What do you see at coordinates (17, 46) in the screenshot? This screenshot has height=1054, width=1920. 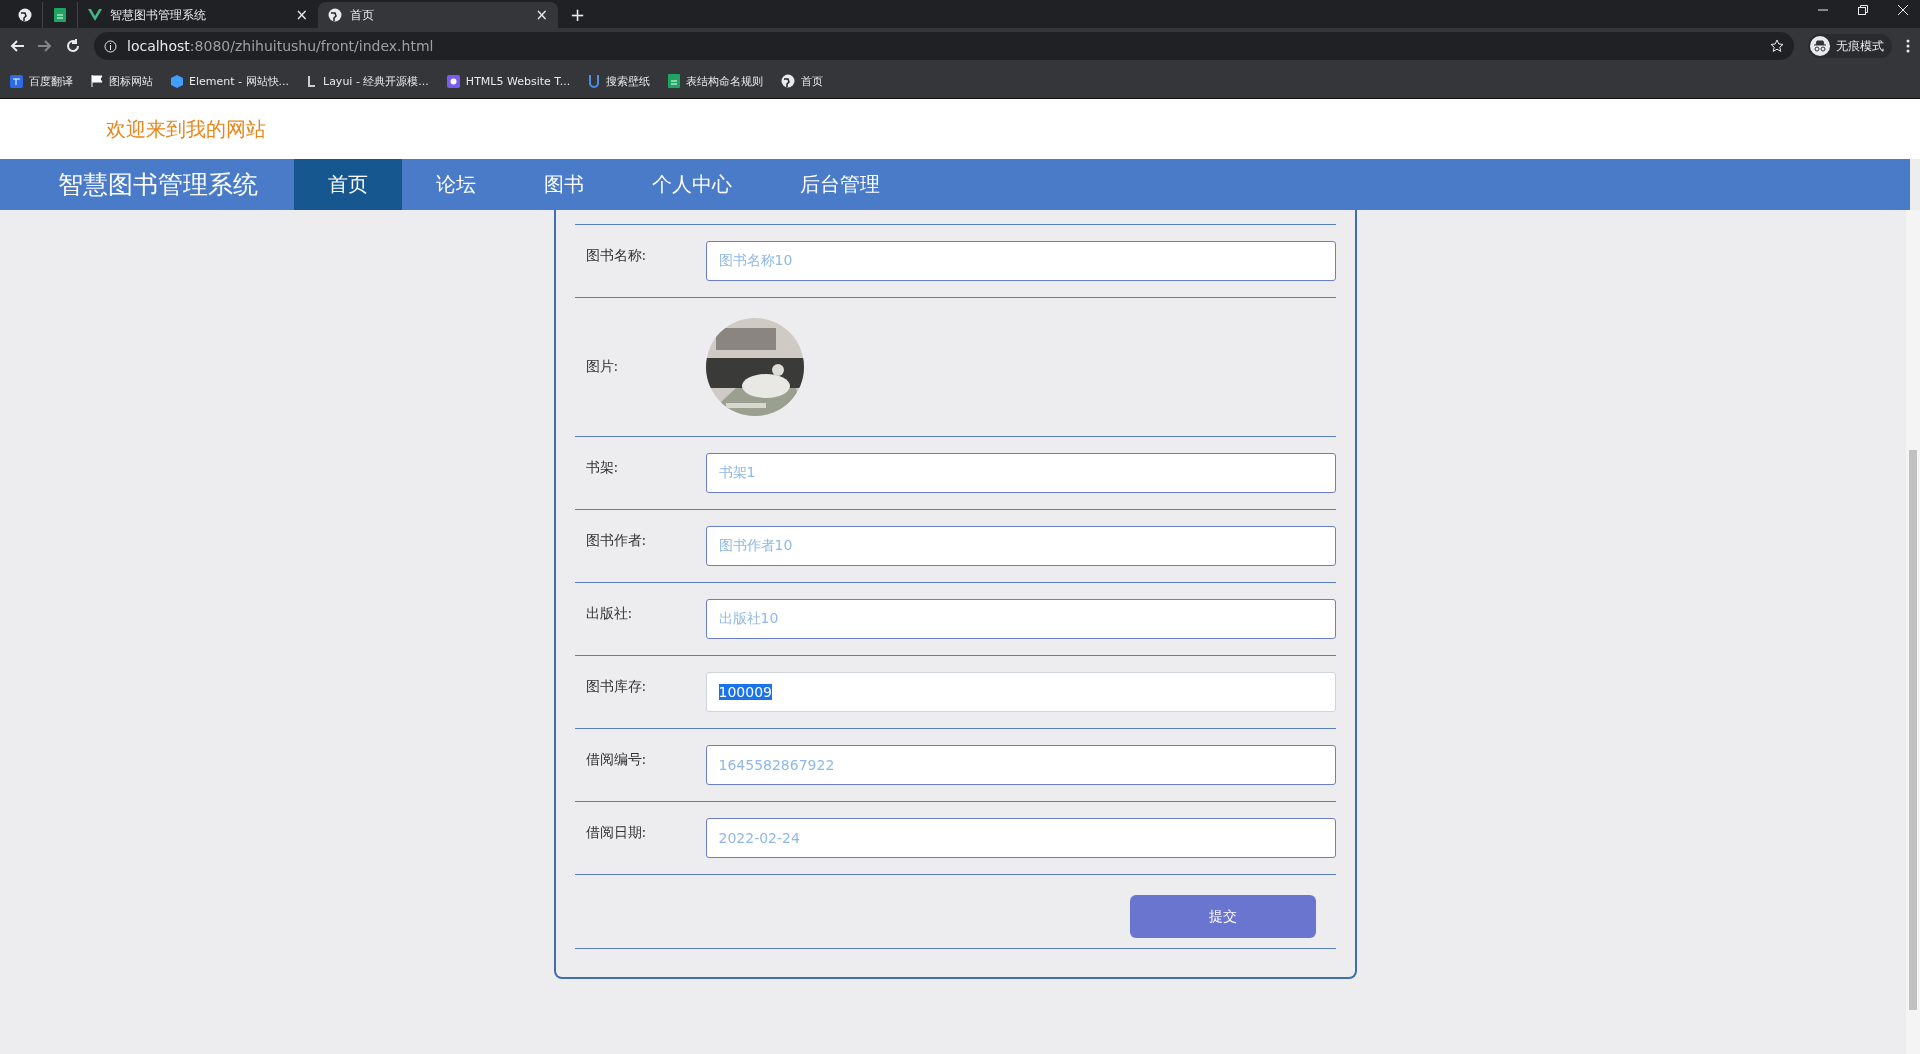 I see `back-icon` at bounding box center [17, 46].